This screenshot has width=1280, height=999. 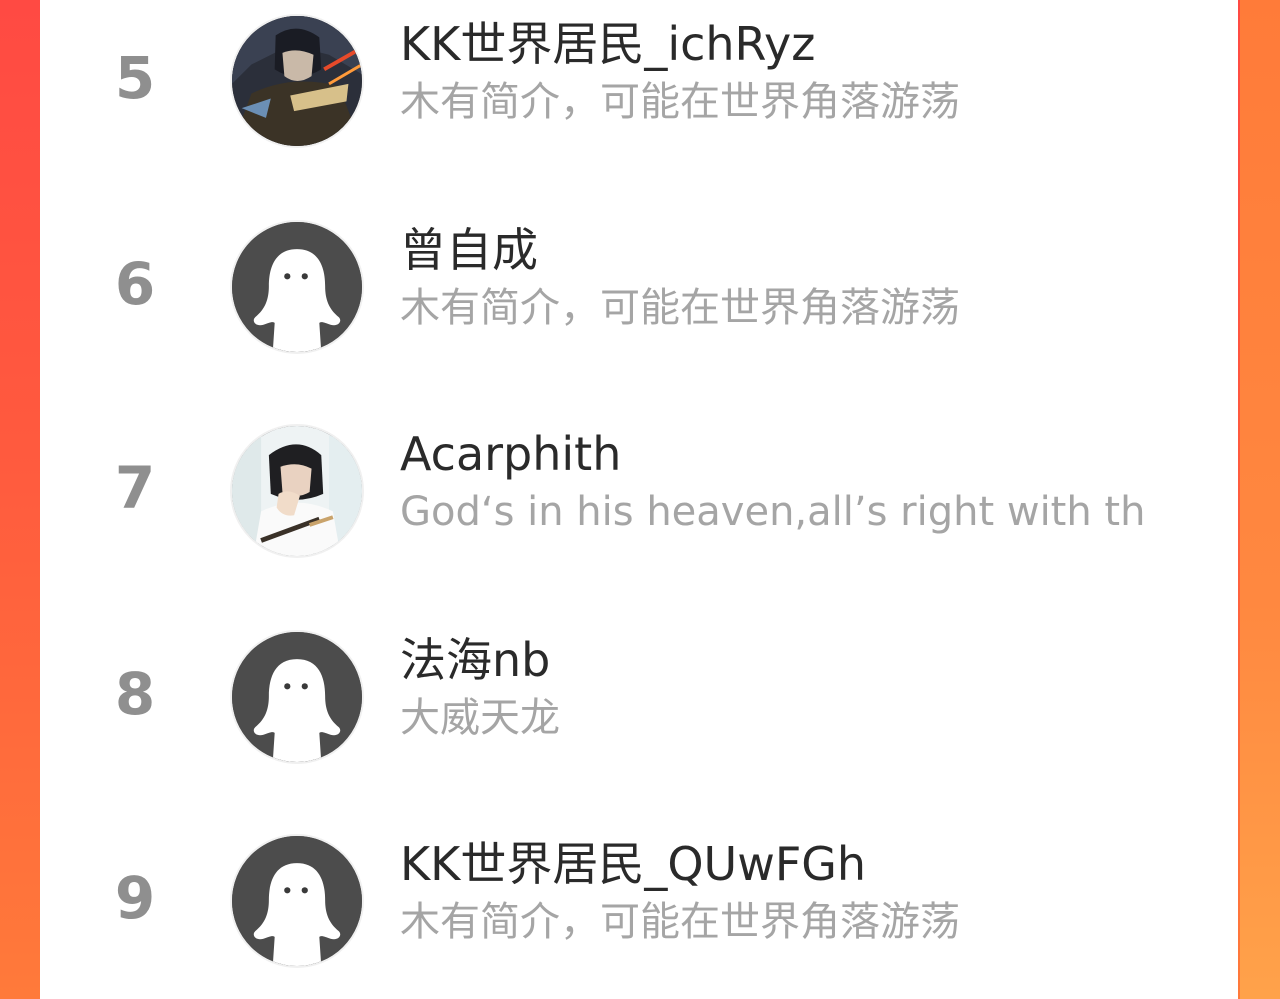 I want to click on leaderboard-row: 8 法海nb 大威天龙, so click(x=639, y=697).